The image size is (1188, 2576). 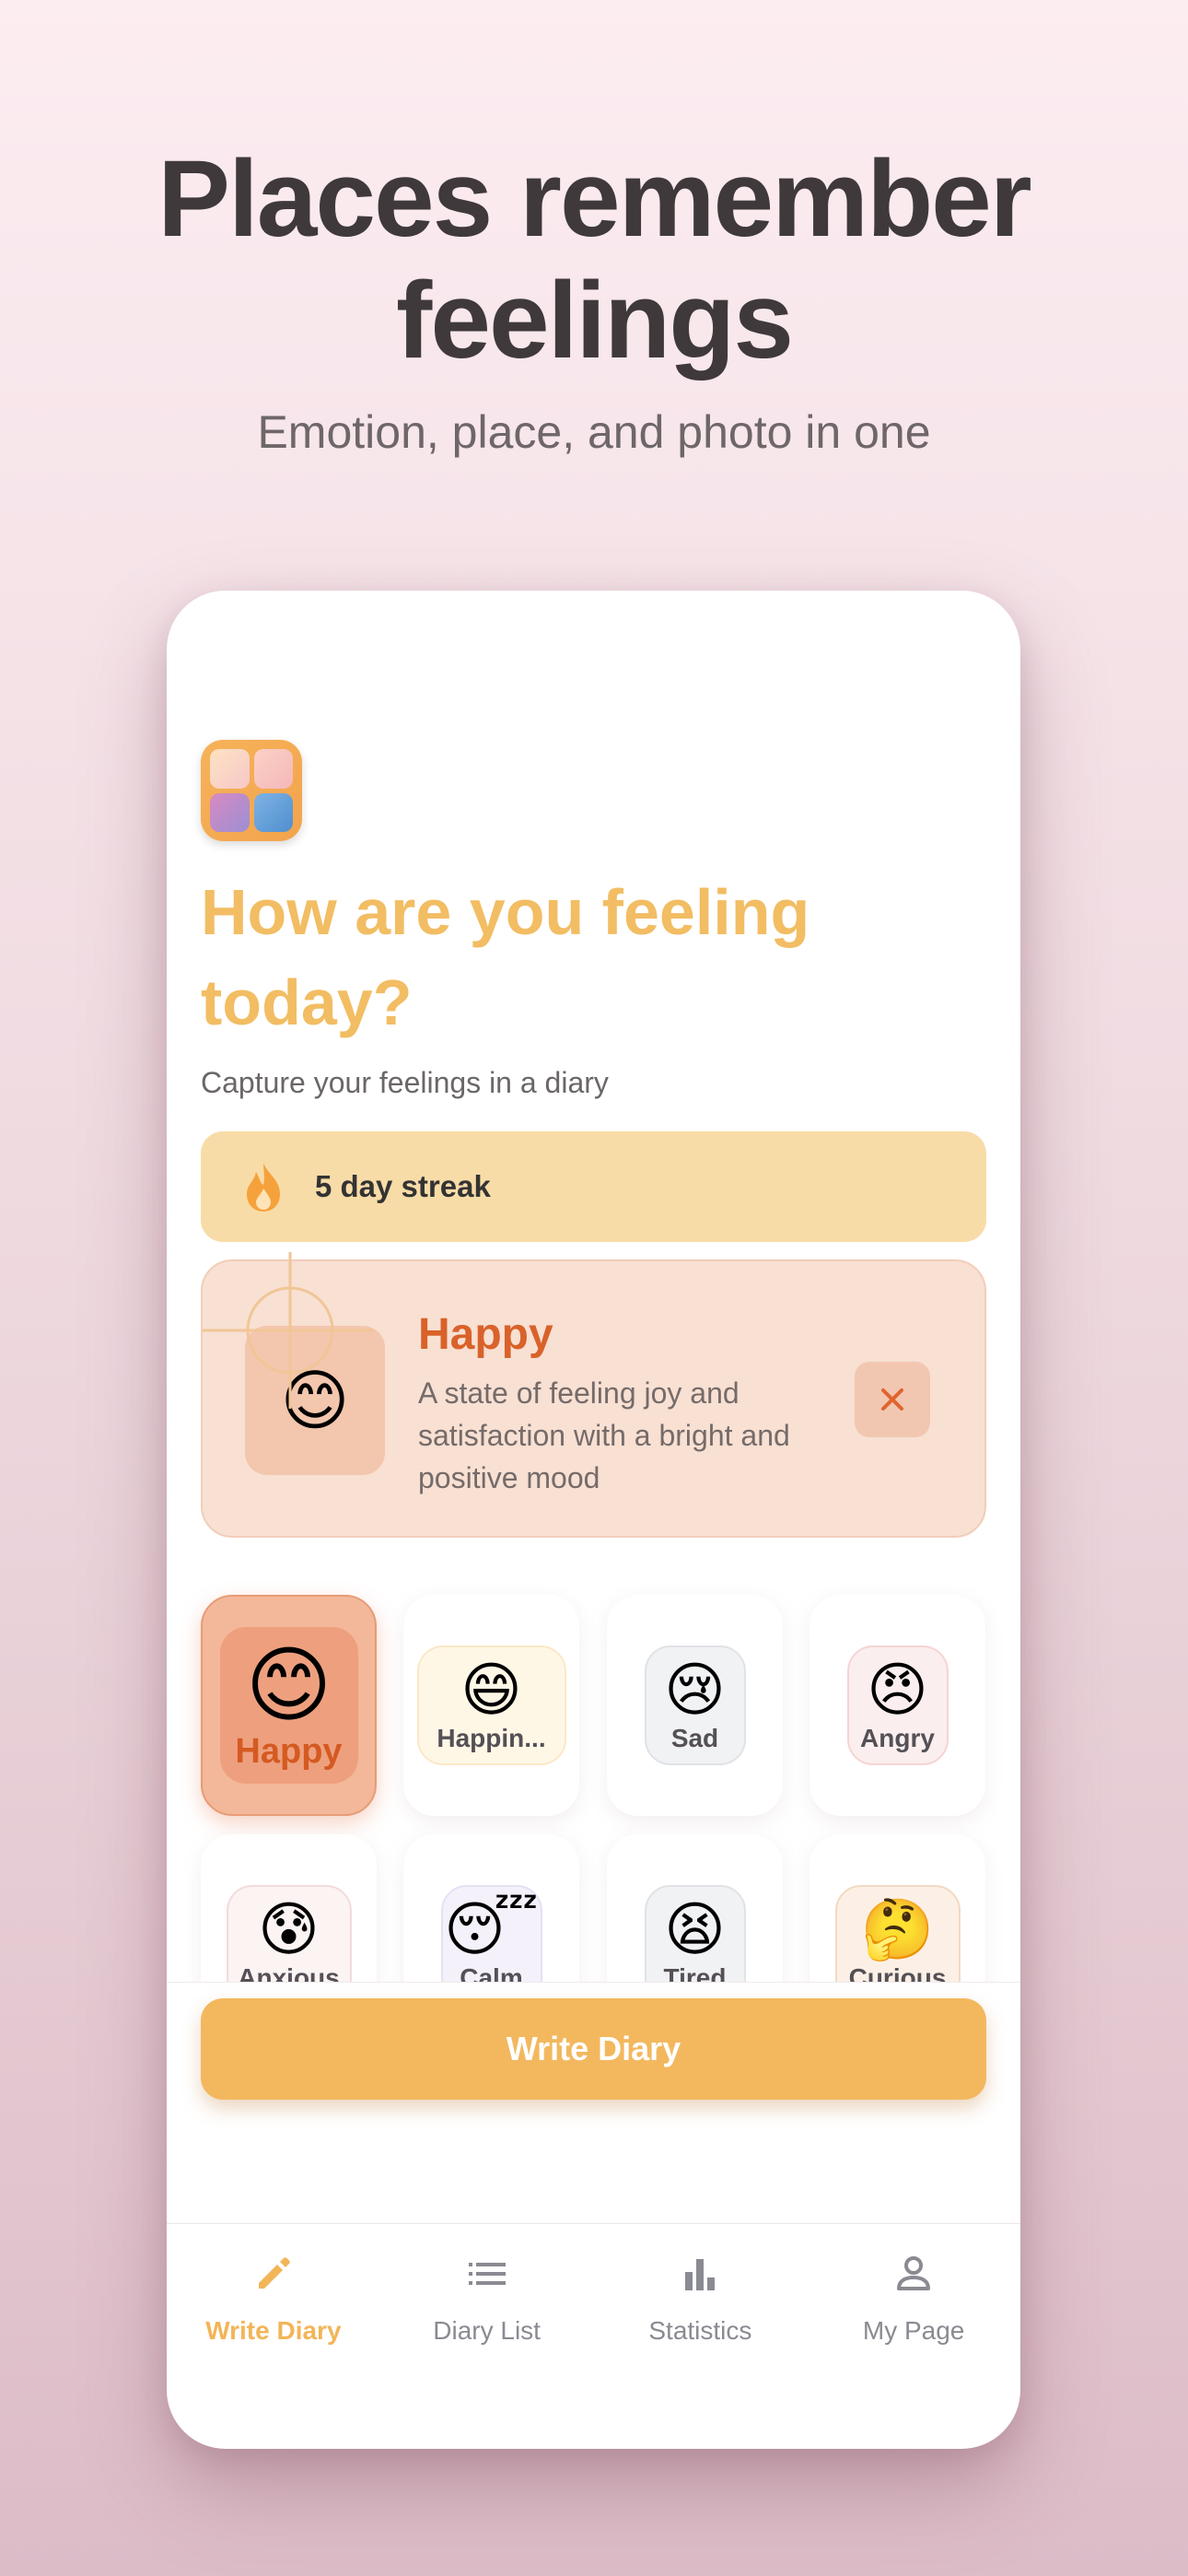 What do you see at coordinates (913, 2330) in the screenshot?
I see `tab-label: My Page` at bounding box center [913, 2330].